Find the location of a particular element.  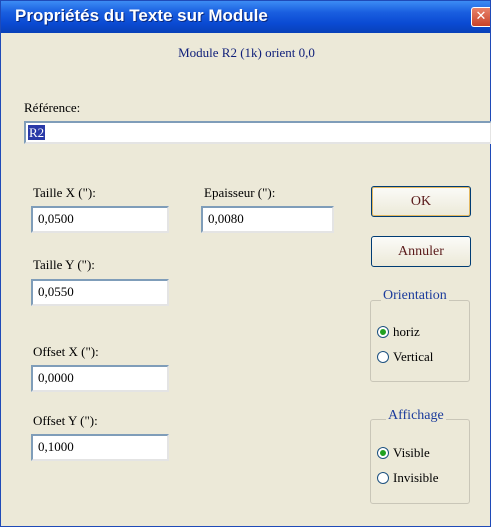

reference-input: R2 is located at coordinates (257, 132).